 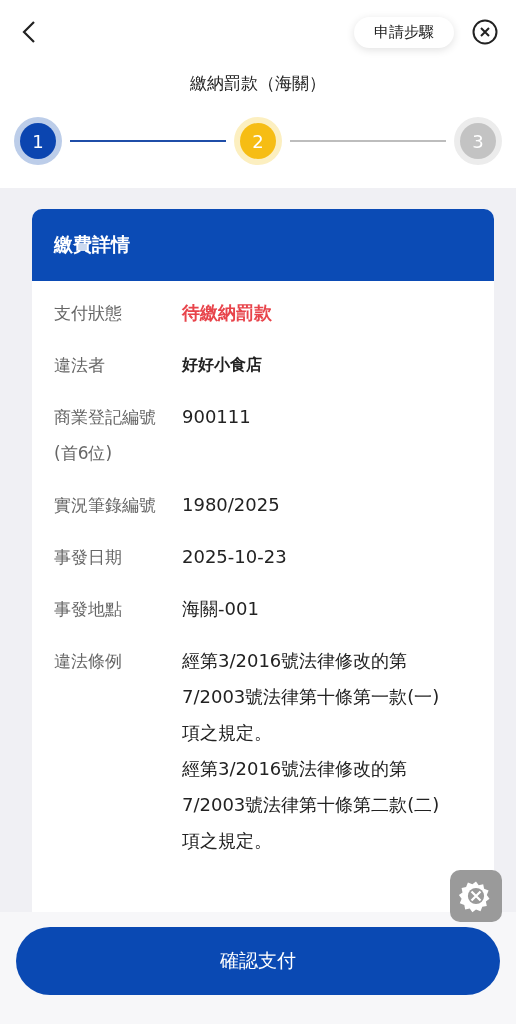 I want to click on steps-button: 申請步驟, so click(x=404, y=32).